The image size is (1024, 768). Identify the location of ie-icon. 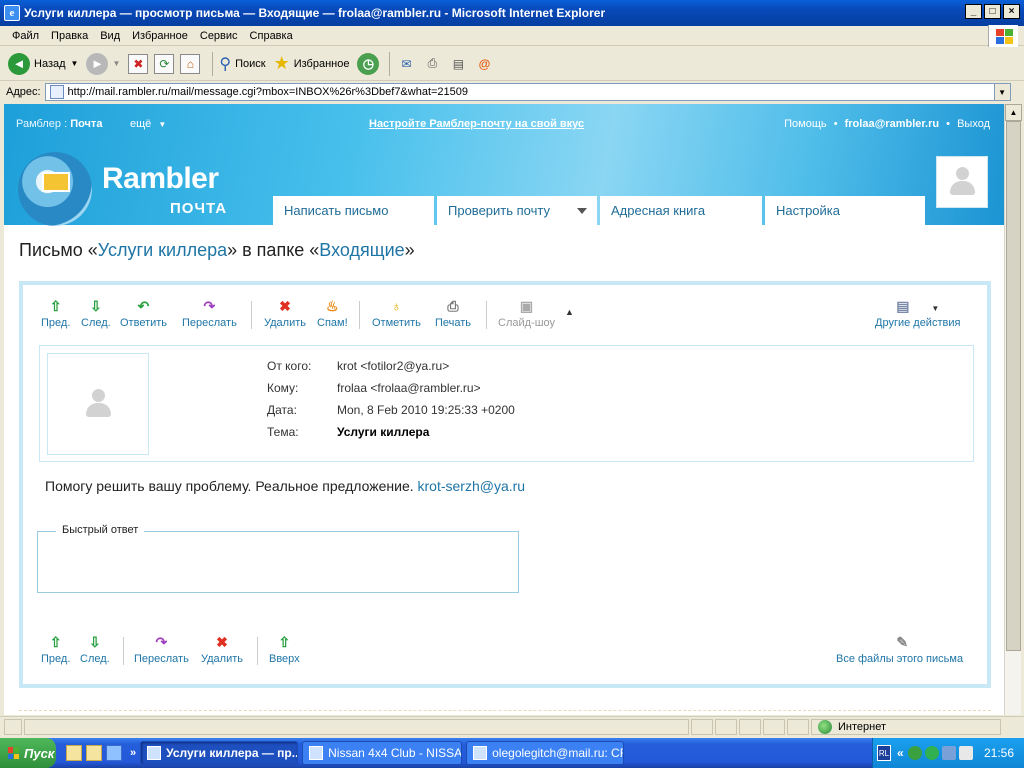
(114, 753).